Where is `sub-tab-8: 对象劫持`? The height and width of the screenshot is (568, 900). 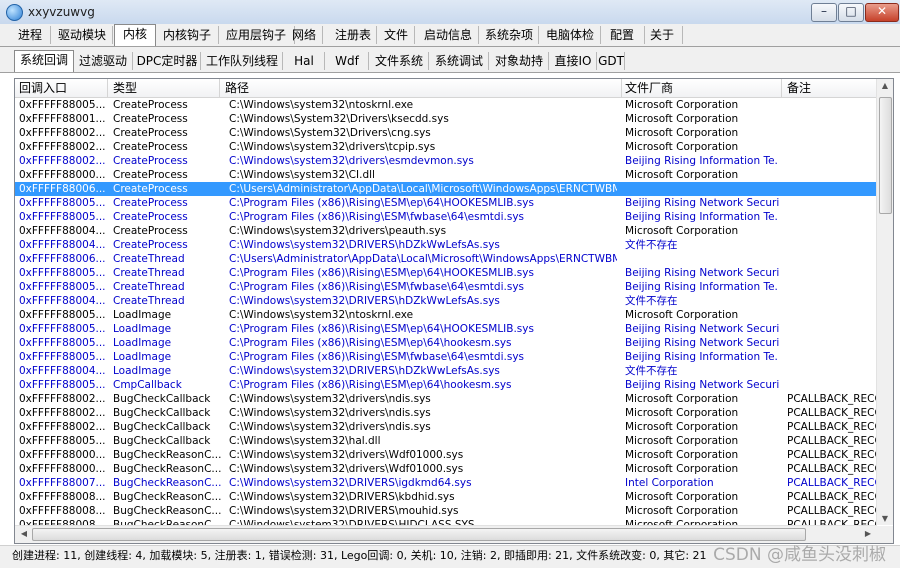
sub-tab-8: 对象劫持 is located at coordinates (519, 61).